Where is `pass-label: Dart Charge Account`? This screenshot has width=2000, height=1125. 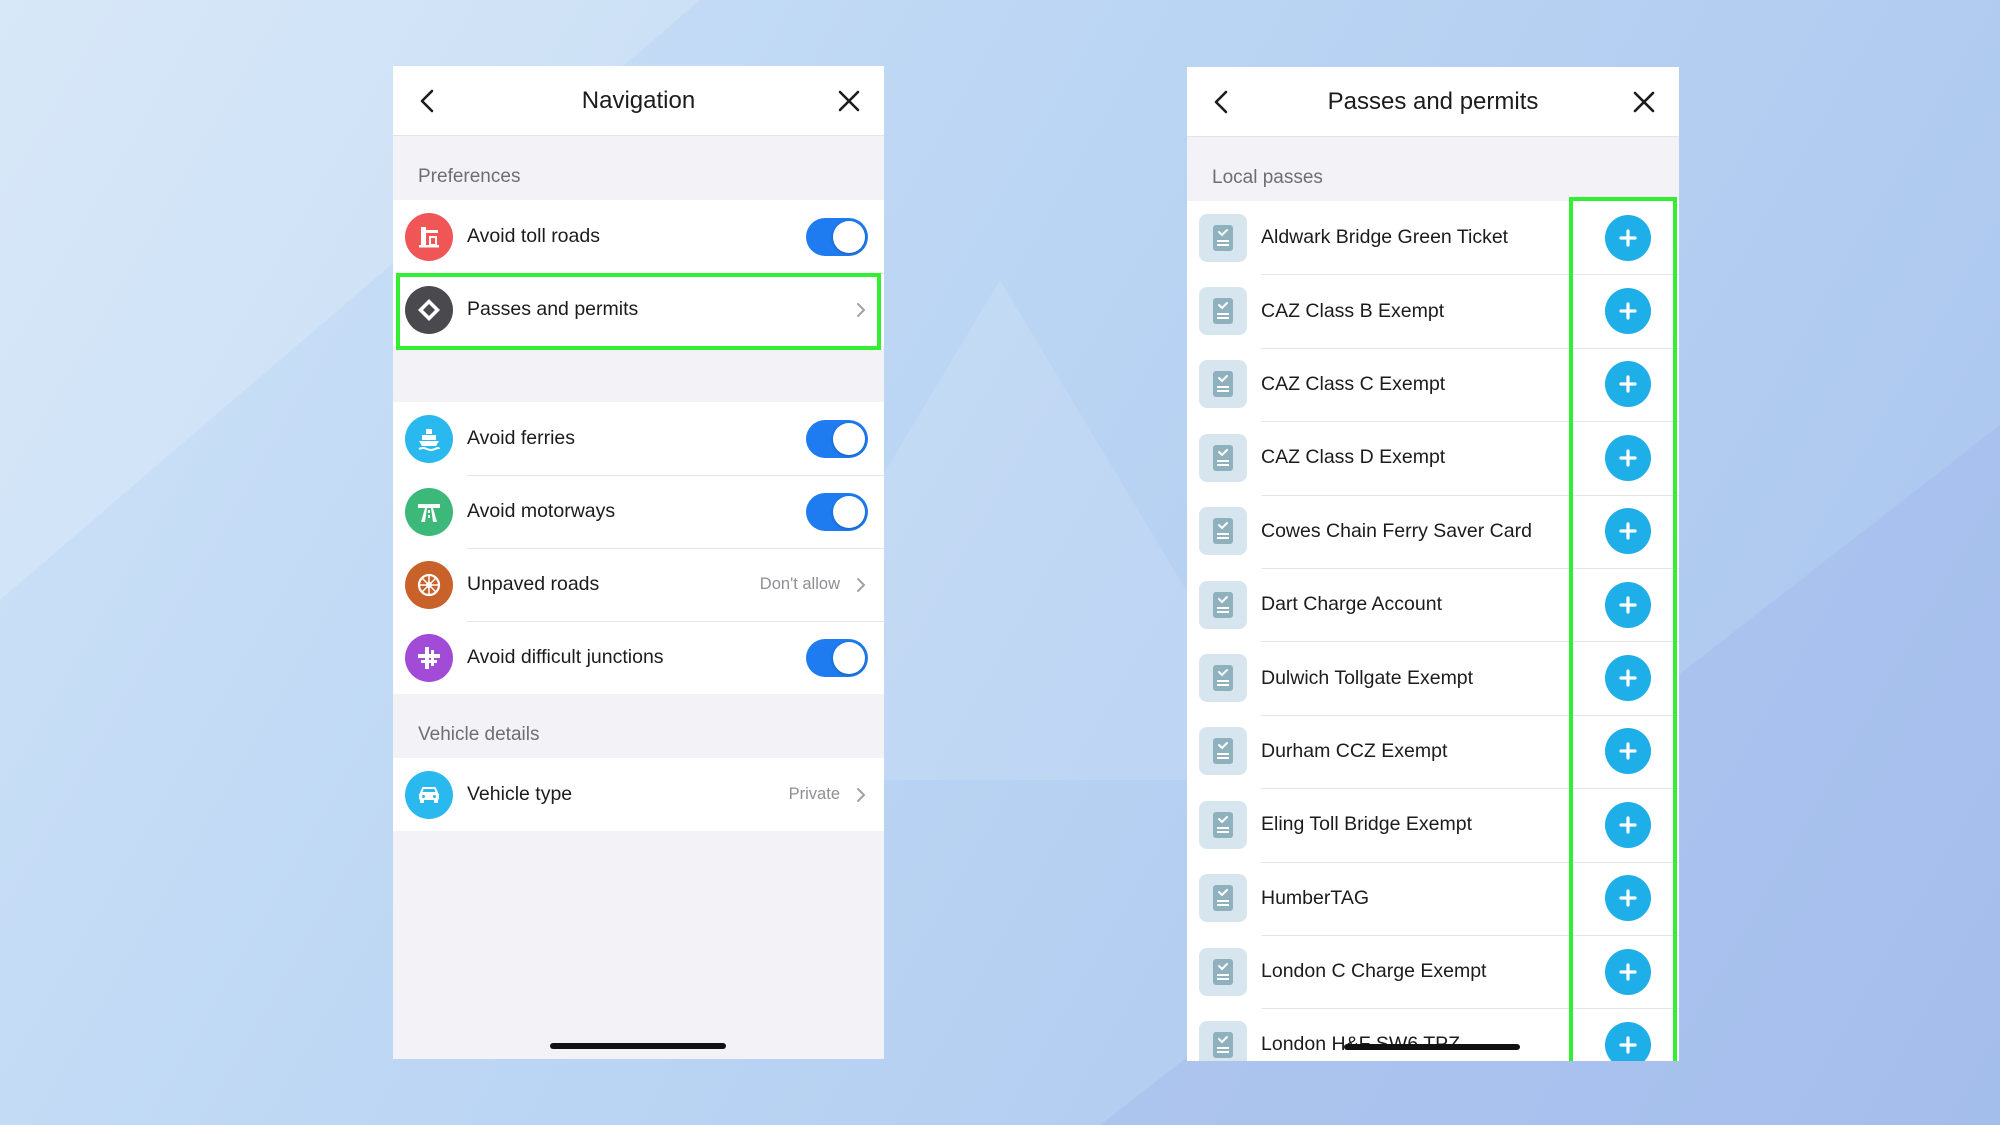
pass-label: Dart Charge Account is located at coordinates (1352, 604).